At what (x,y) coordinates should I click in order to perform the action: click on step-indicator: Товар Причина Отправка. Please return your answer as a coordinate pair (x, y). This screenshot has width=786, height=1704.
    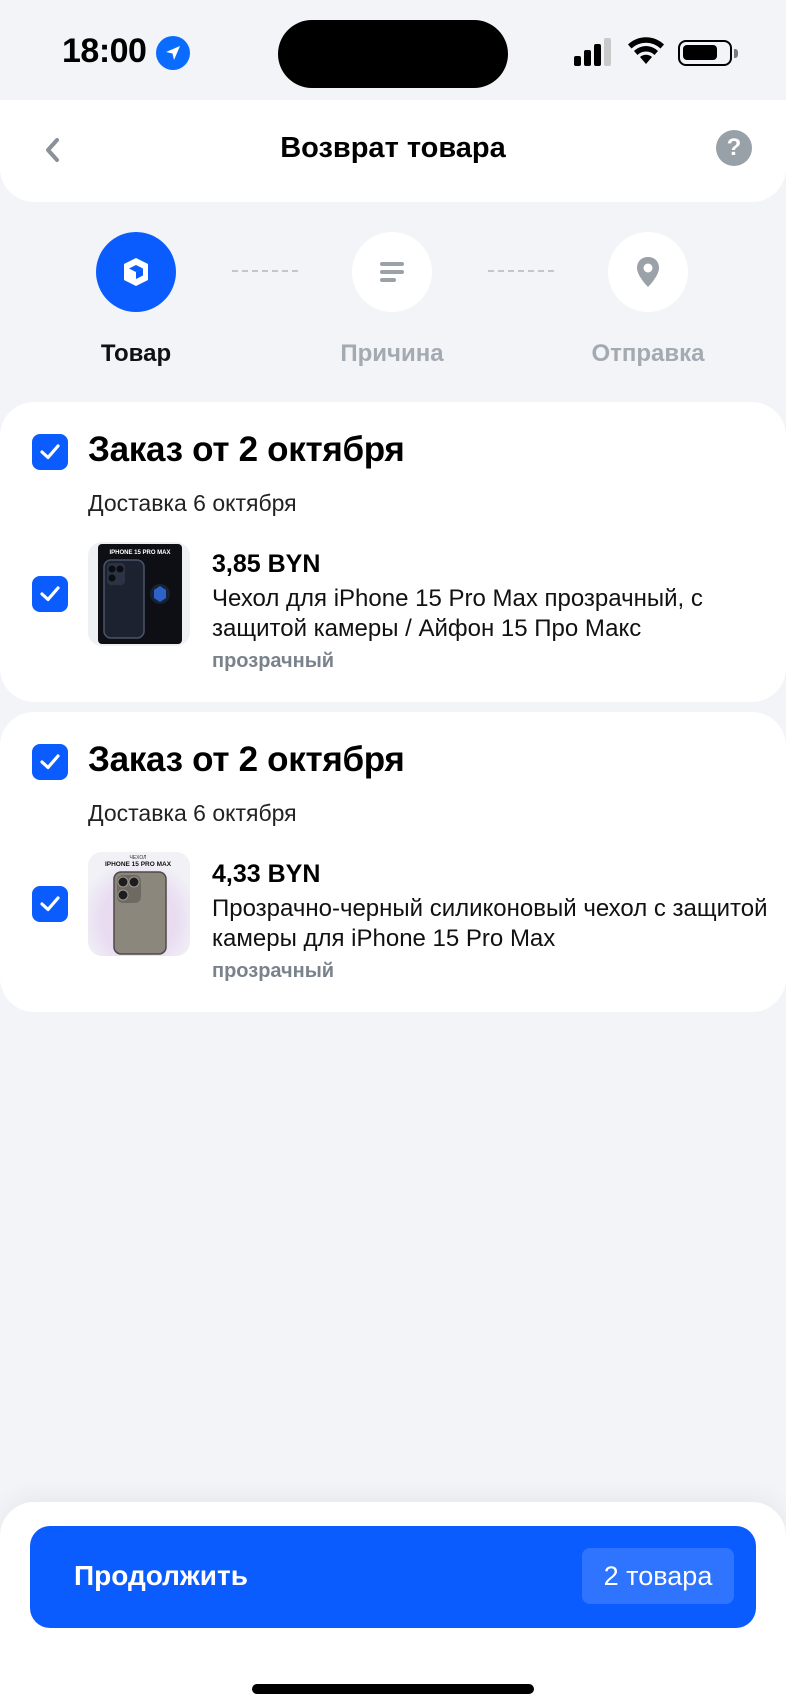
    Looking at the image, I should click on (393, 303).